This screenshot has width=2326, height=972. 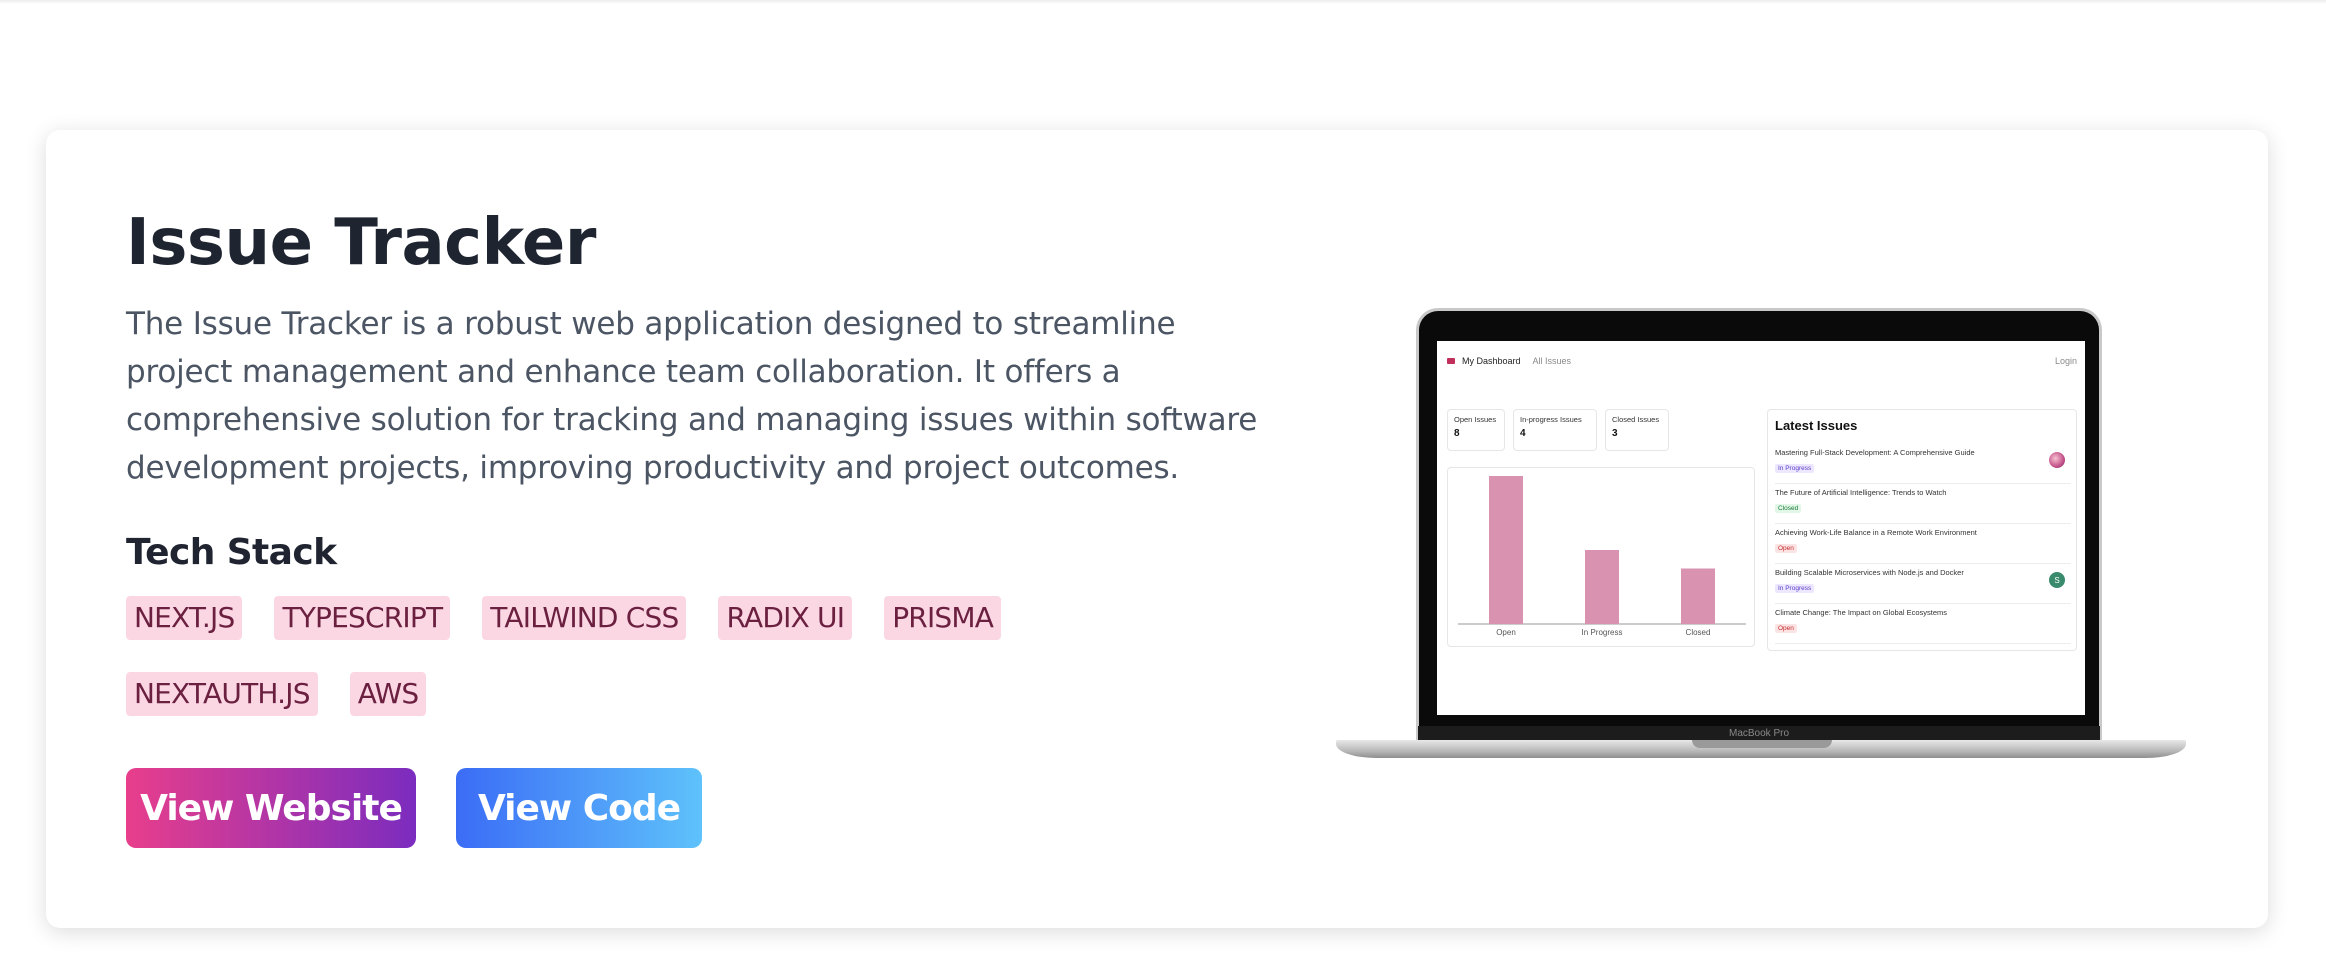 What do you see at coordinates (222, 694) in the screenshot?
I see `tech-tag: NEXTAUTH.JS` at bounding box center [222, 694].